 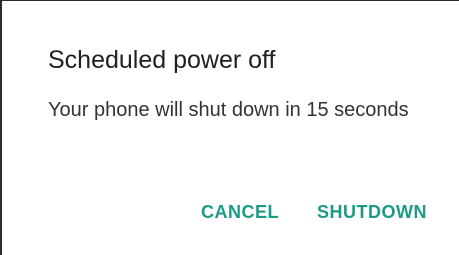 I want to click on dialog-title: Scheduled power off, so click(x=162, y=60).